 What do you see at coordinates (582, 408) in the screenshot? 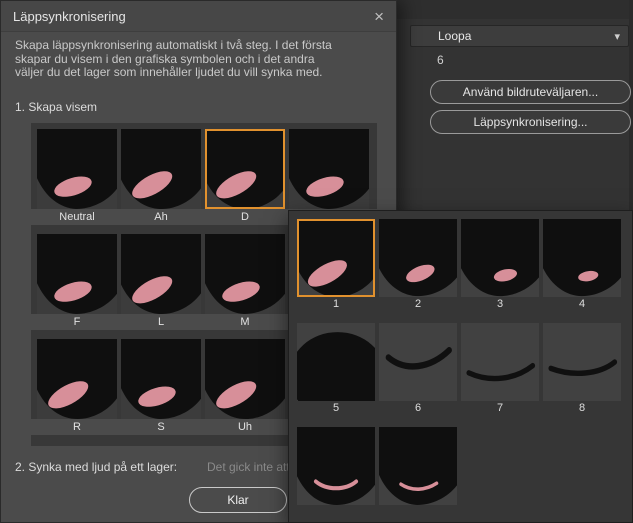
I see `frame-tile-label: 8` at bounding box center [582, 408].